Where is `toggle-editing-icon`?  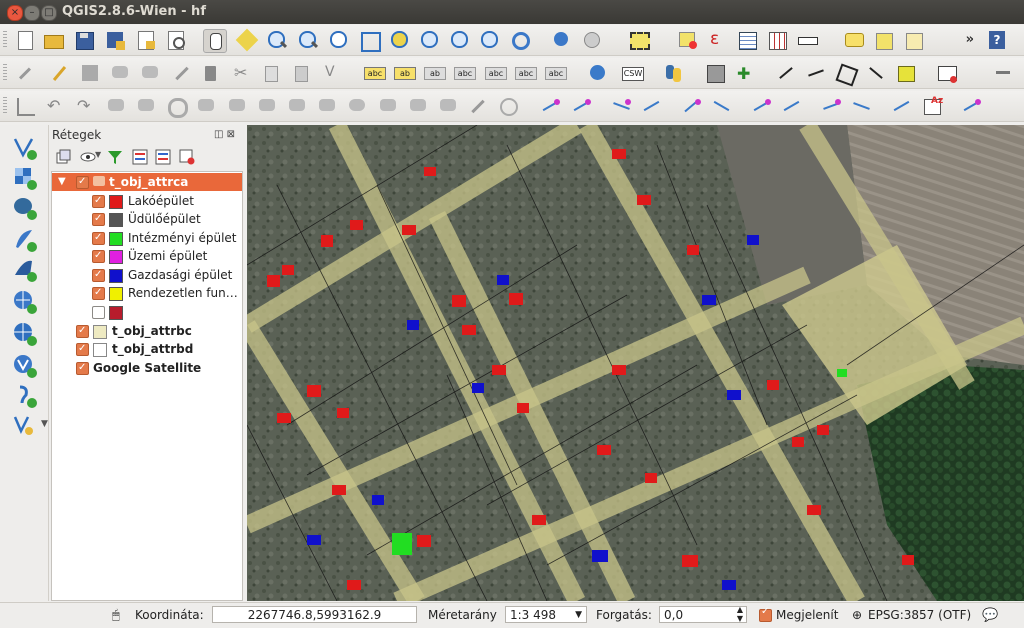 toggle-editing-icon is located at coordinates (59, 73).